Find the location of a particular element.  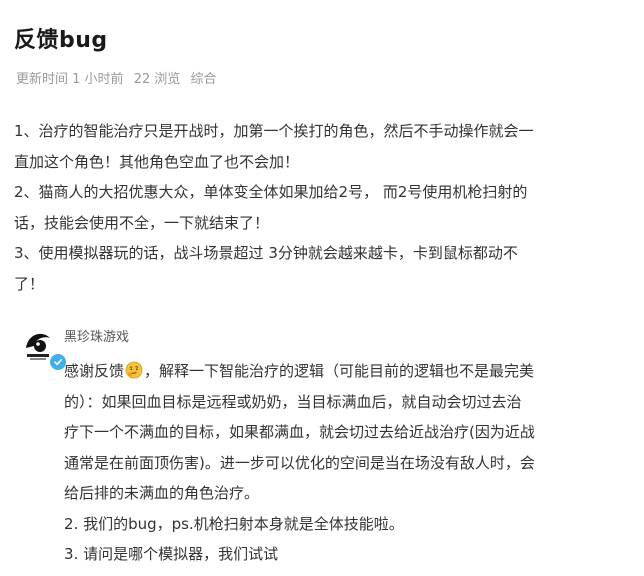

post-meta: 更新时间 1 小时前 22 浏览 综合 is located at coordinates (119, 77).